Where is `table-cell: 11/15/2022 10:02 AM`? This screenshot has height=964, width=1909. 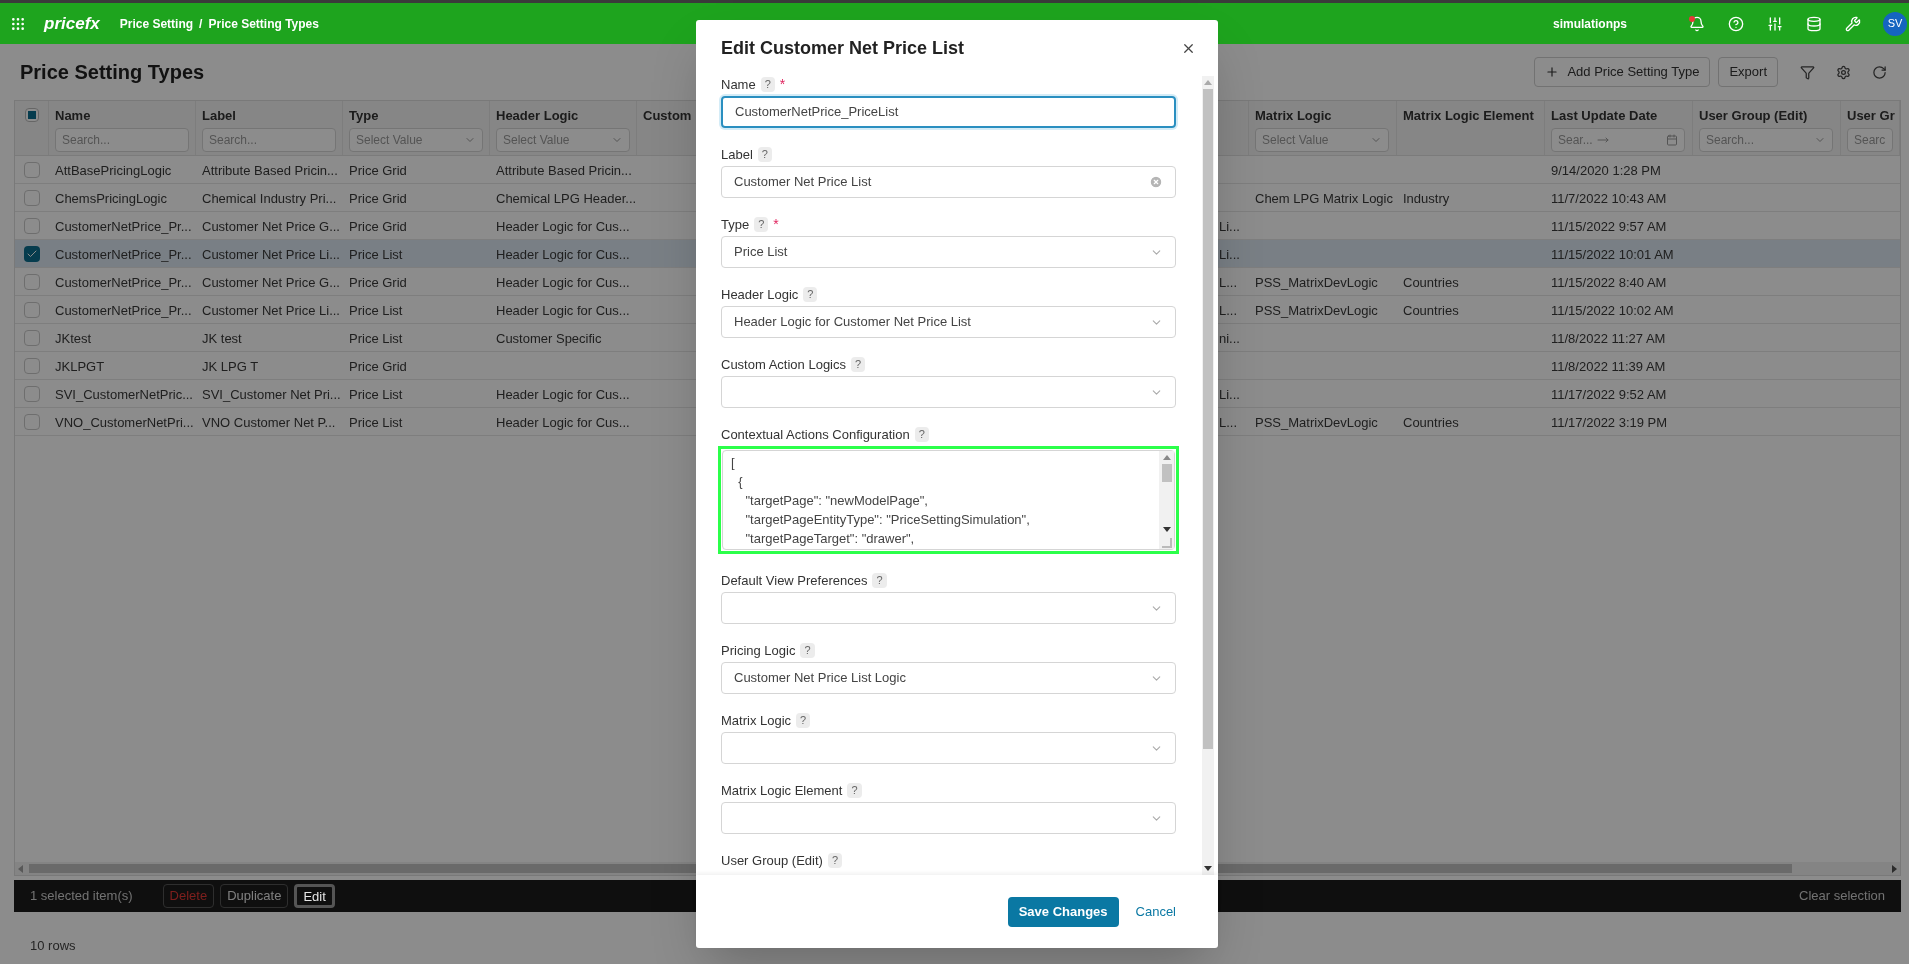 table-cell: 11/15/2022 10:02 AM is located at coordinates (1612, 310).